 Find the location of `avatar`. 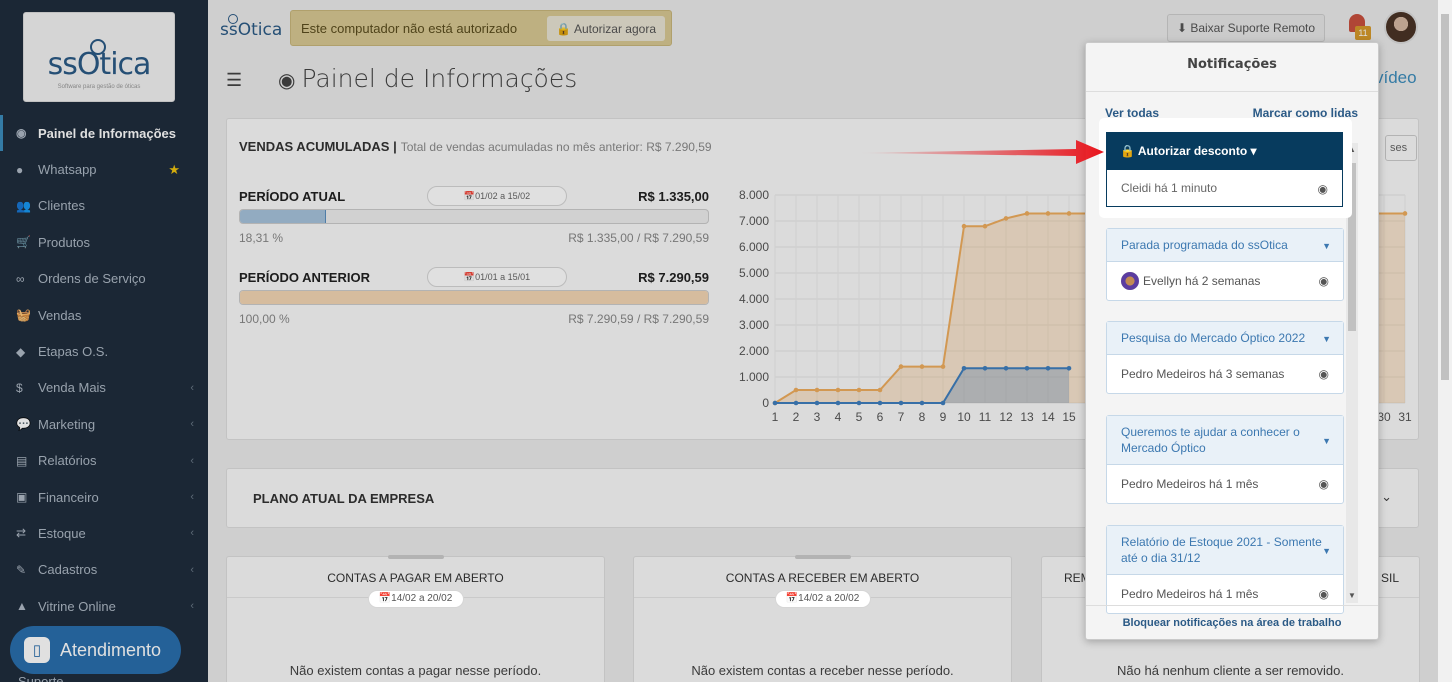

avatar is located at coordinates (1130, 281).